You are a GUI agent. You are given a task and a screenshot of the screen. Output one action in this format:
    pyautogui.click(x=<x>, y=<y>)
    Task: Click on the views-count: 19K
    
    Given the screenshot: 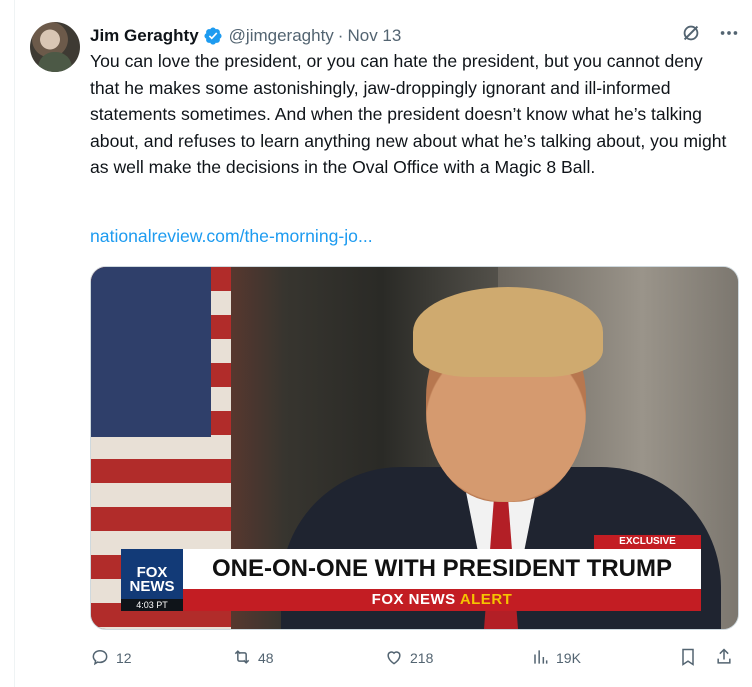 What is the action you would take?
    pyautogui.click(x=568, y=658)
    